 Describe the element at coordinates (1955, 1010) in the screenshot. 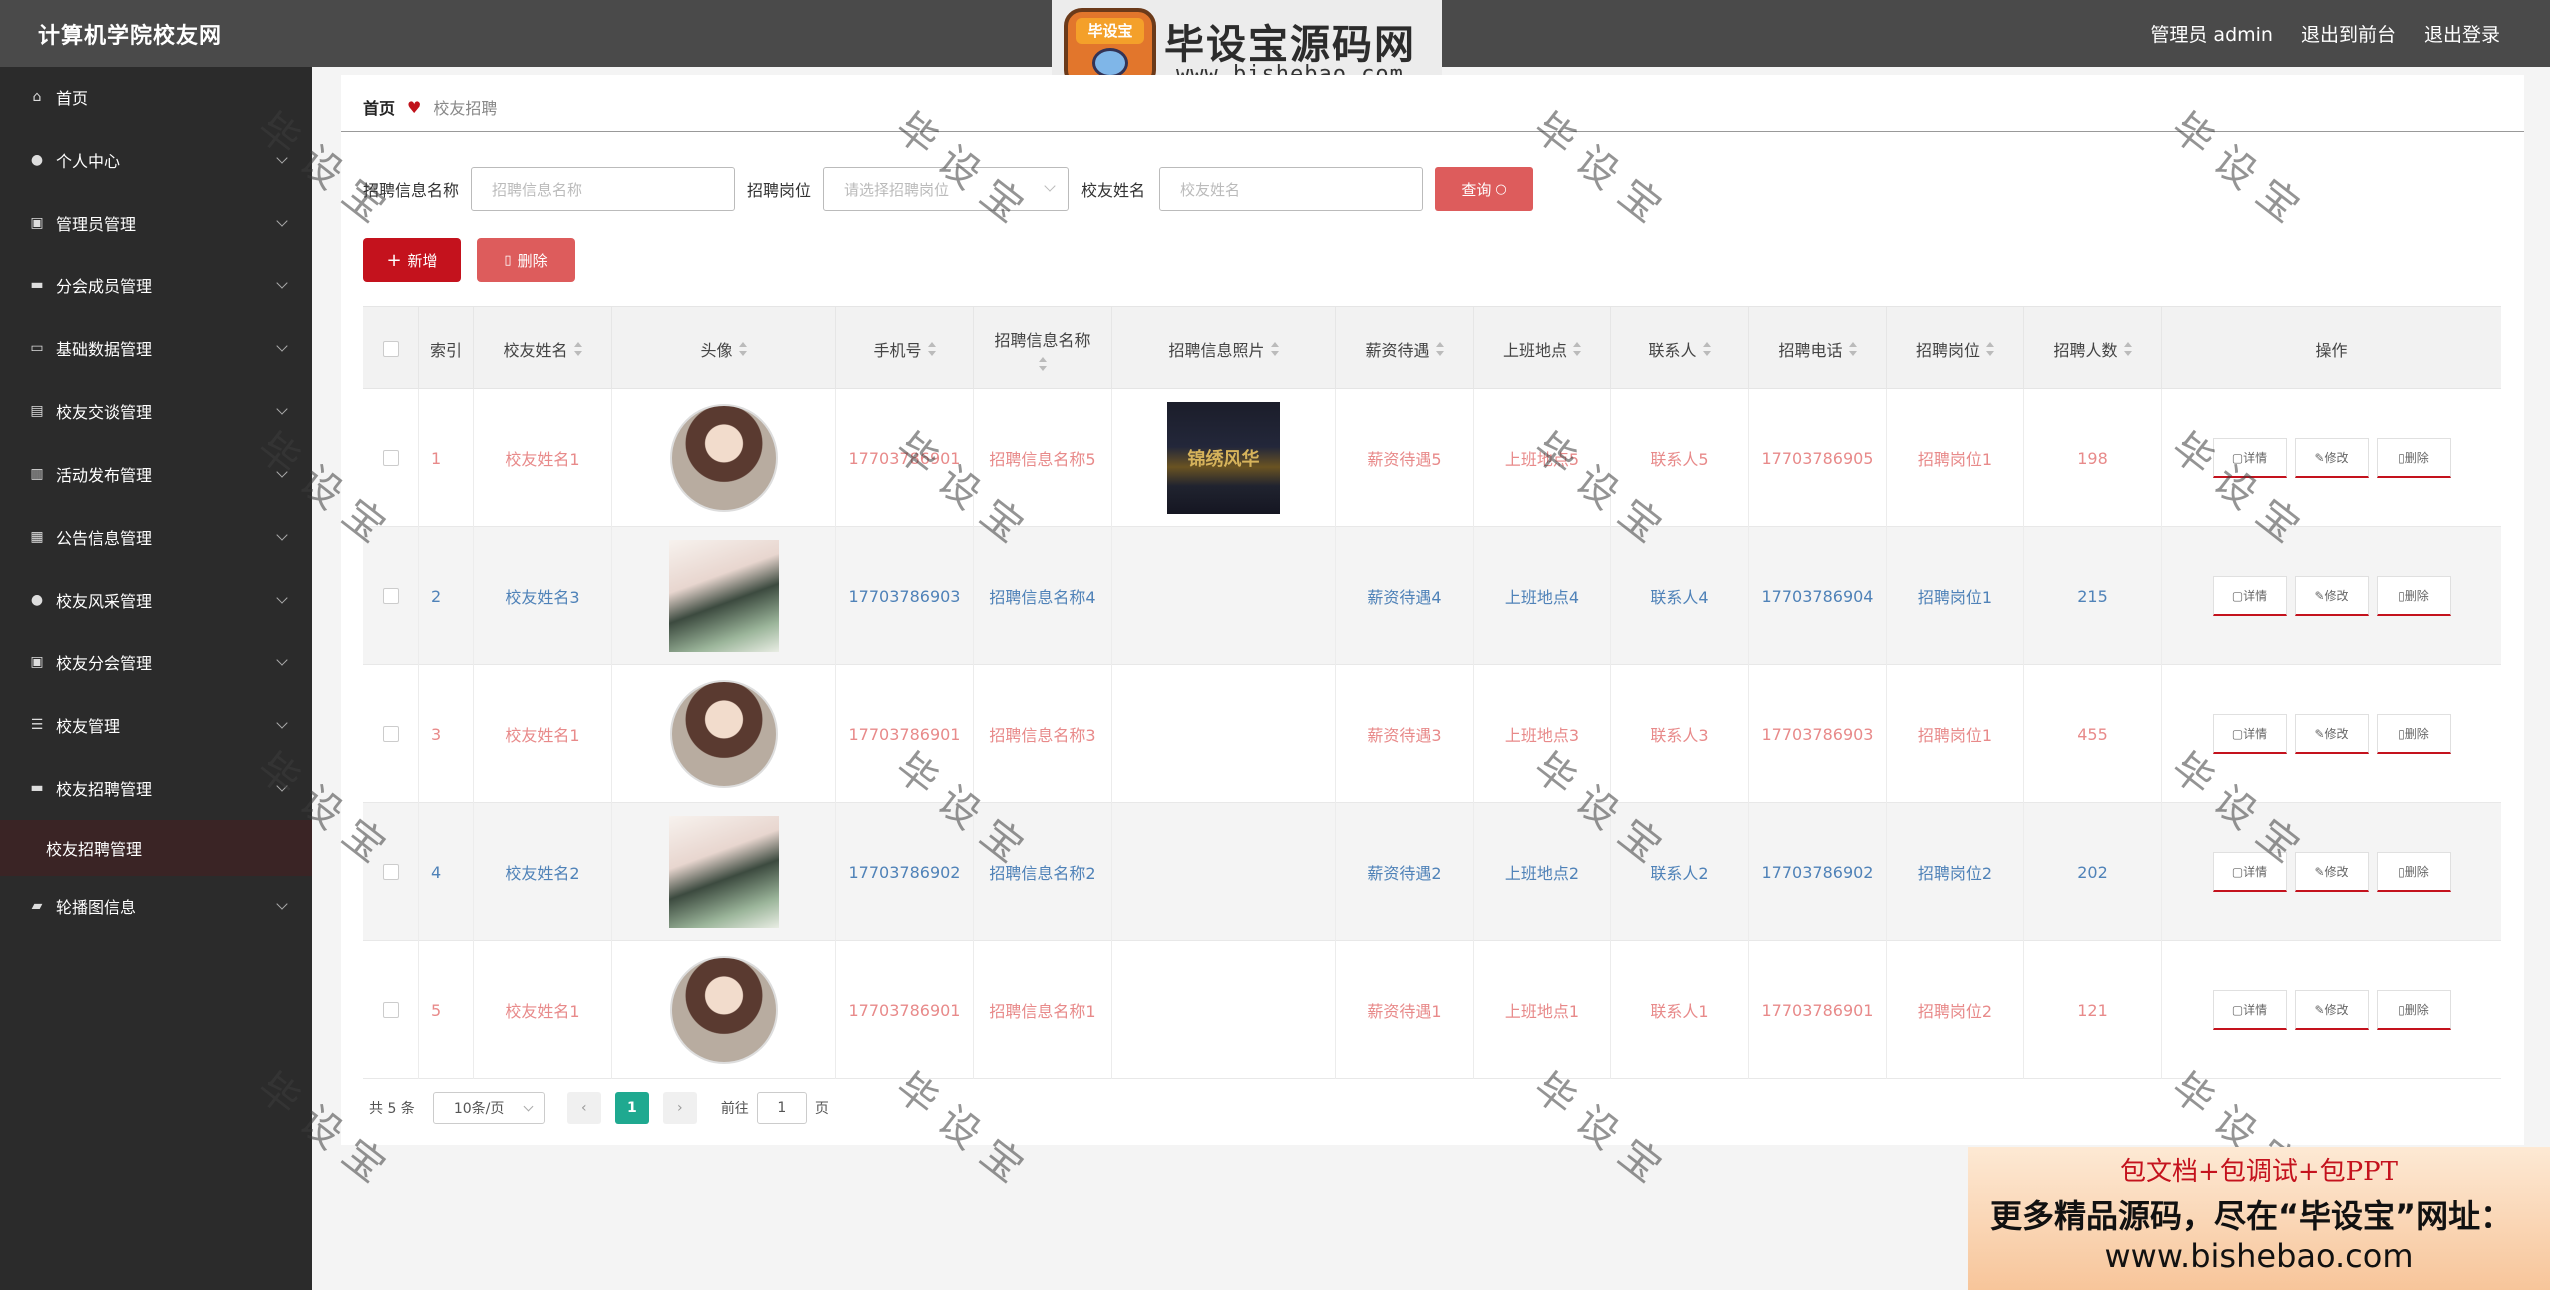

I see `cell-post: 招聘岗位2` at that location.